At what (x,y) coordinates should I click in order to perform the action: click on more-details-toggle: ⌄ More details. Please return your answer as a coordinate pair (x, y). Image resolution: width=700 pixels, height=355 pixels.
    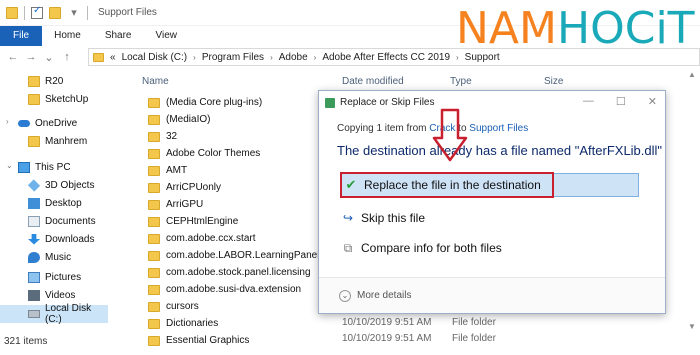
    Looking at the image, I should click on (492, 295).